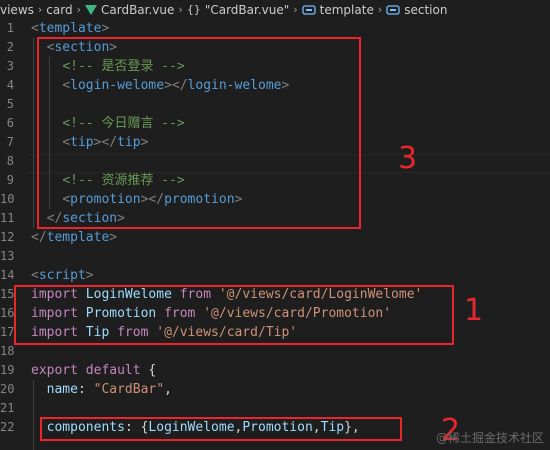  Describe the element at coordinates (489, 438) in the screenshot. I see `watermark: @稀土掘金技术社区` at that location.